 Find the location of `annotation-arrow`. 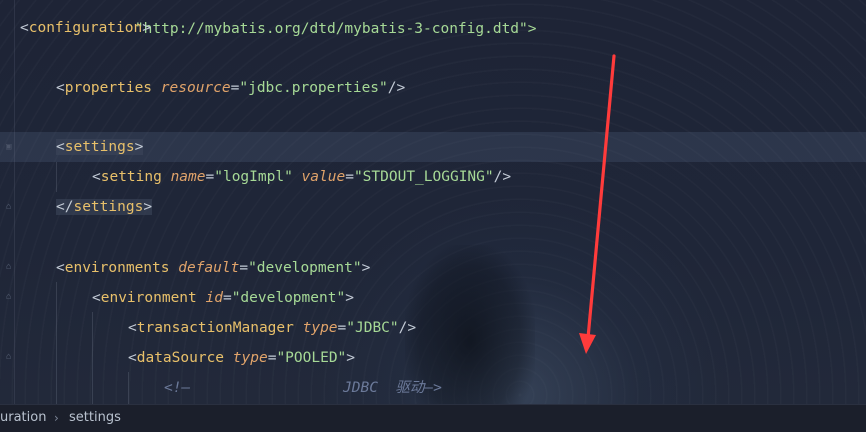

annotation-arrow is located at coordinates (597, 204).